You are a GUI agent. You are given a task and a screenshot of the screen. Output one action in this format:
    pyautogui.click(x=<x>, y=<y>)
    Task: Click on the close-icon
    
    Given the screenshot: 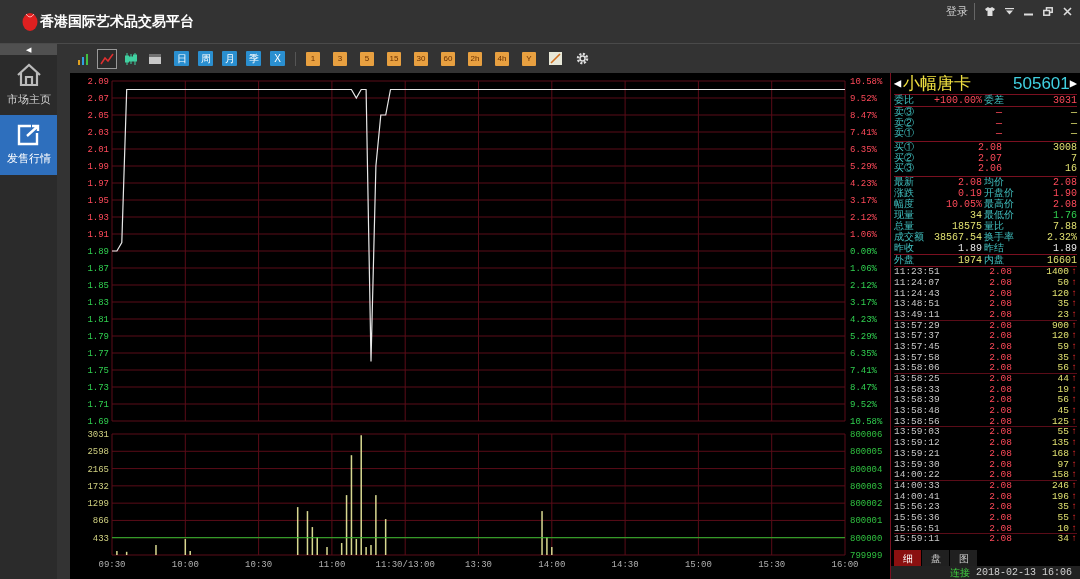 What is the action you would take?
    pyautogui.click(x=1067, y=11)
    